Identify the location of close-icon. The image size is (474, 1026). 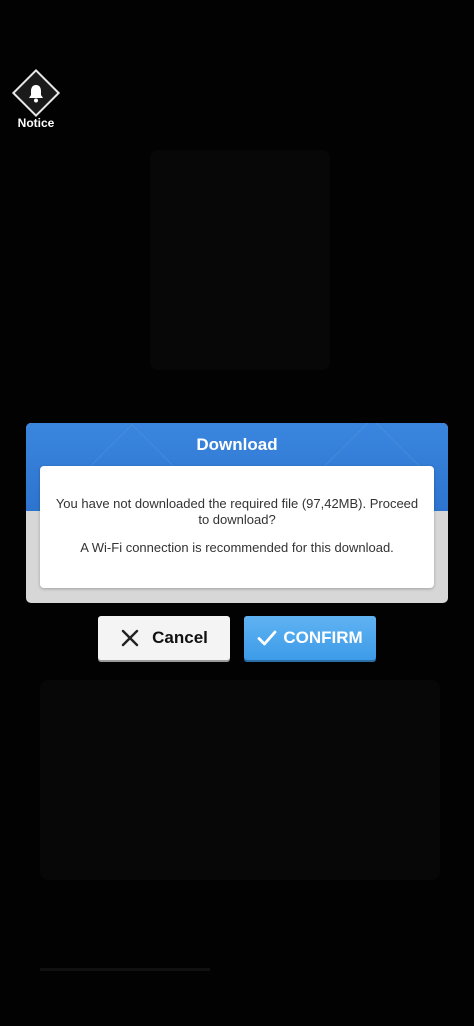
(130, 638).